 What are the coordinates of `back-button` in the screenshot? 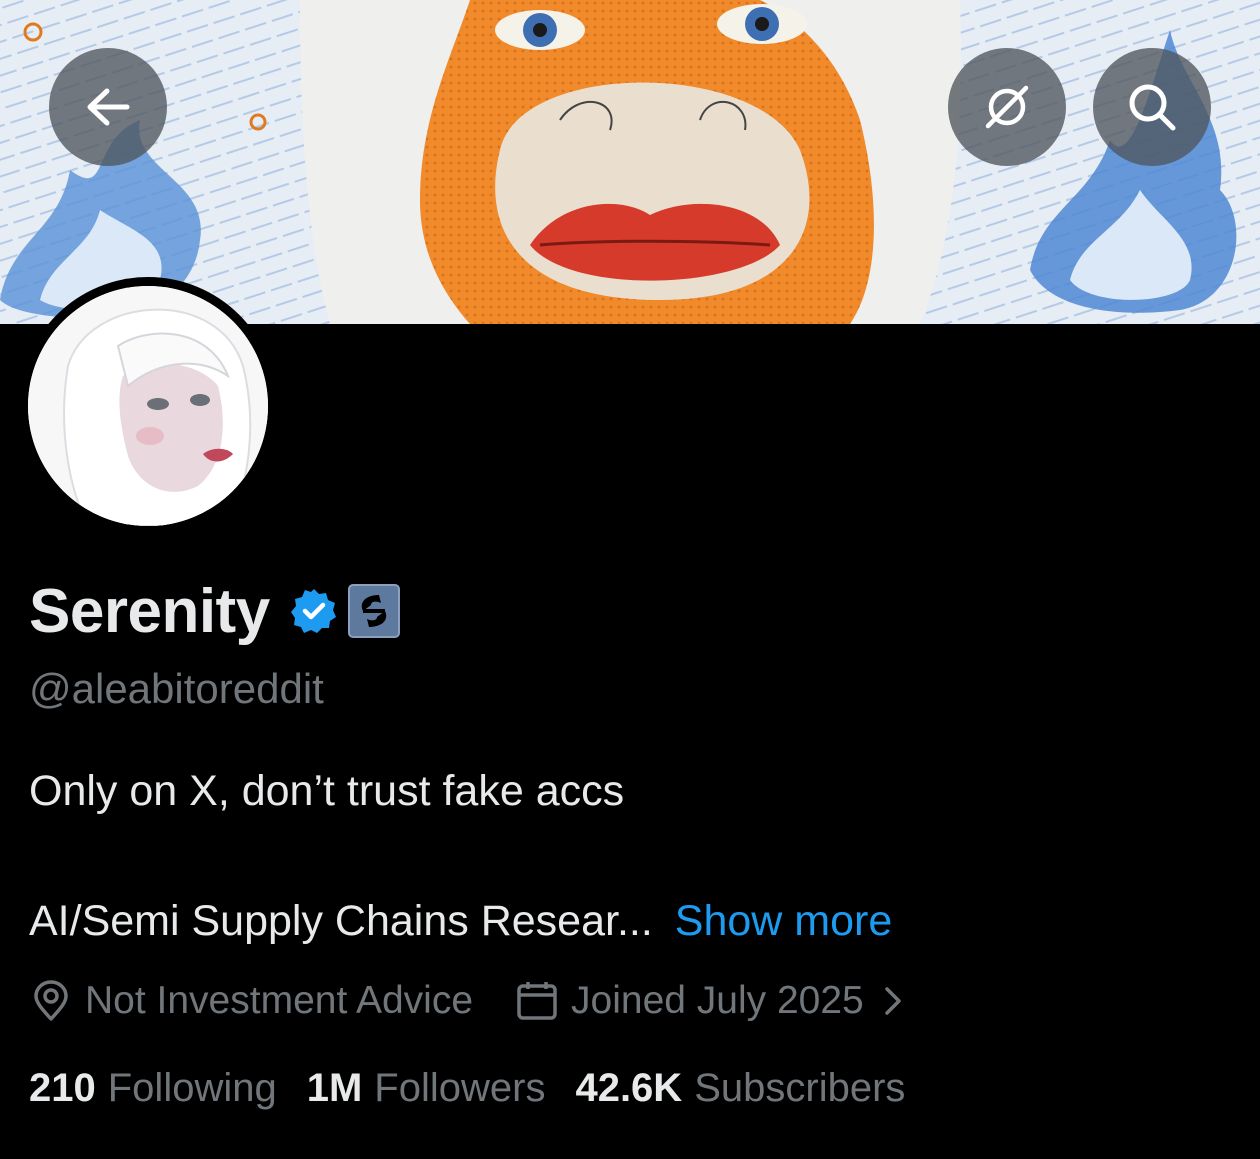 It's located at (108, 107).